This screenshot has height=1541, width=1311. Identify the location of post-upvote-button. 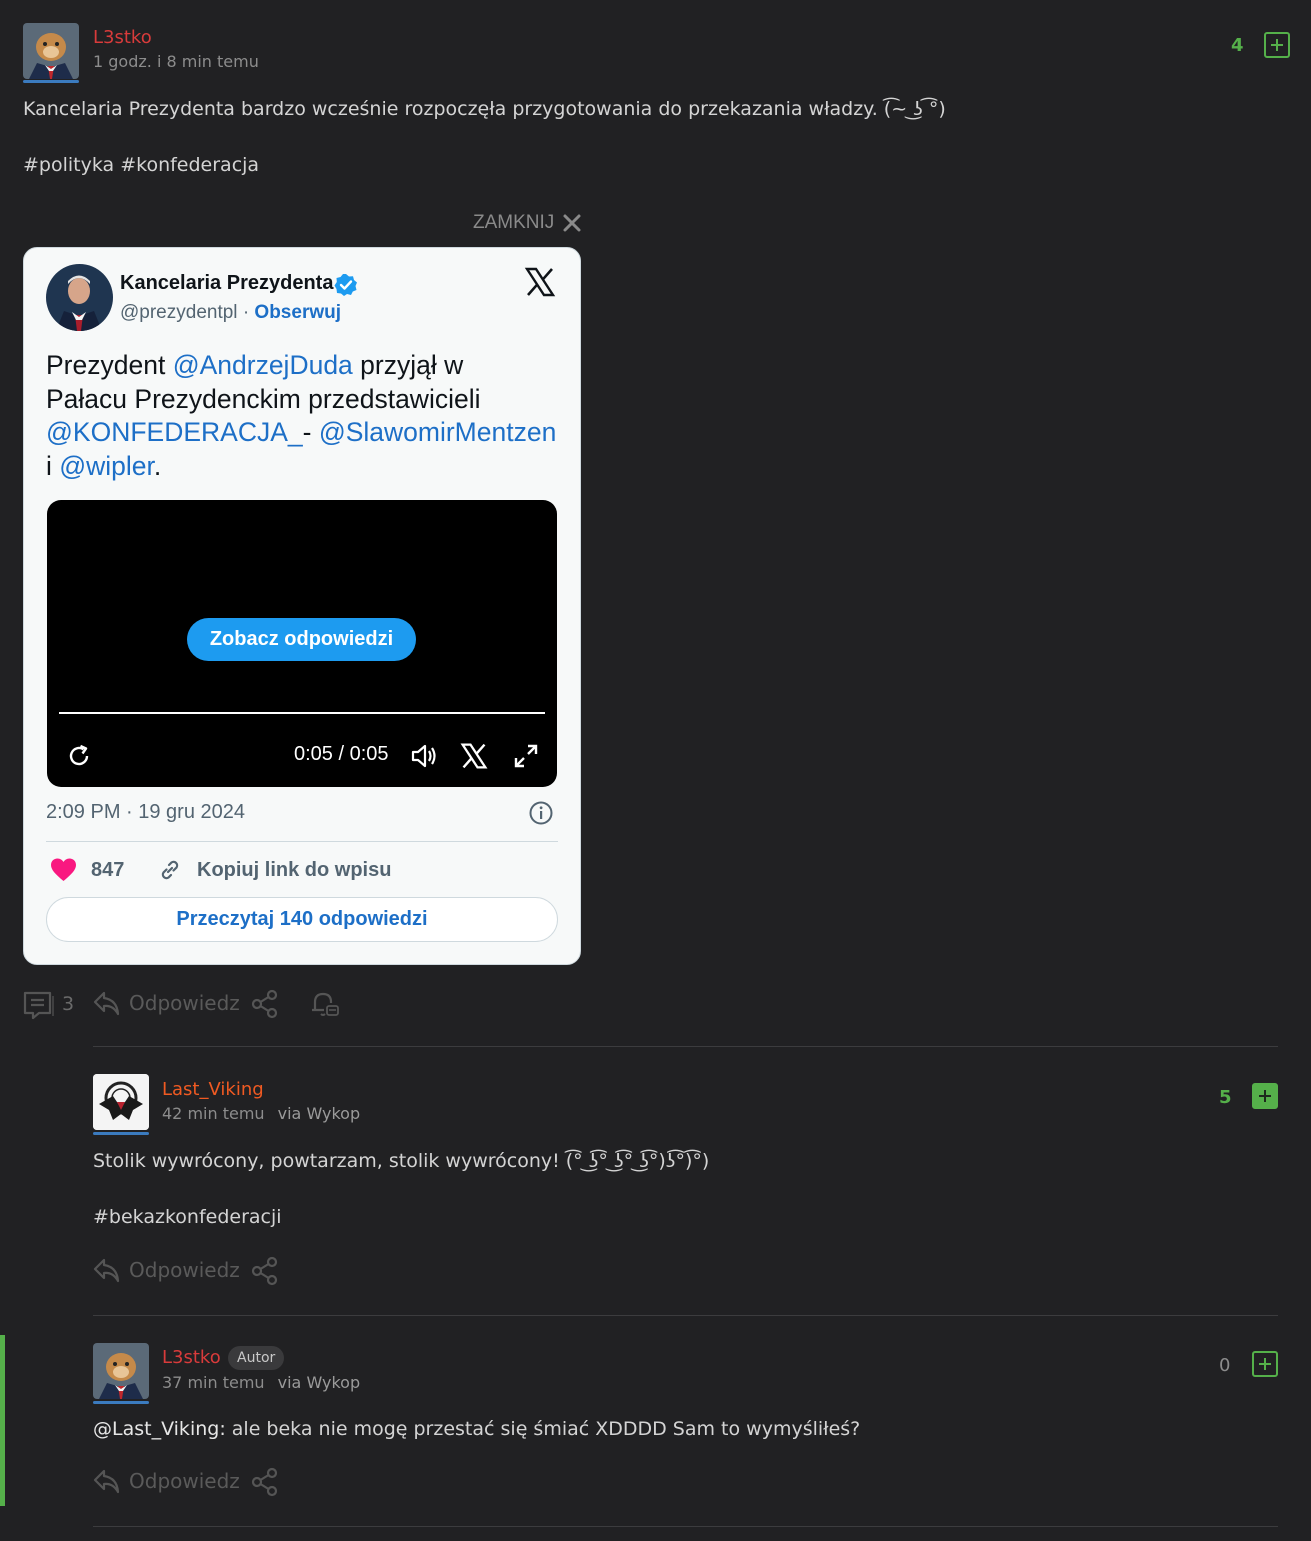
(1277, 45).